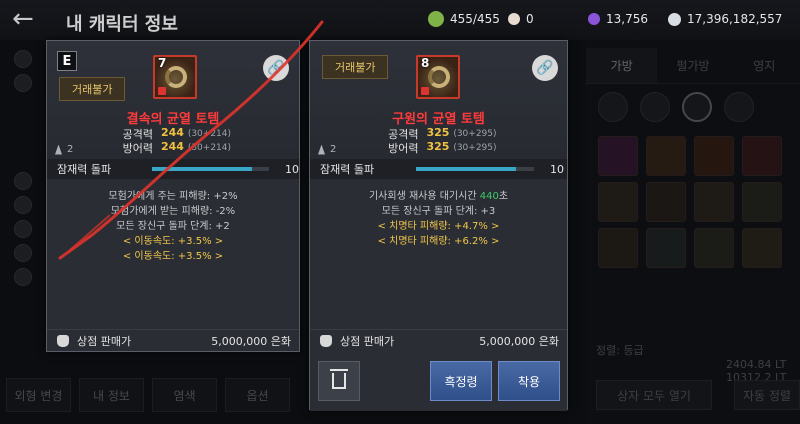  I want to click on item-level: 8, so click(425, 63).